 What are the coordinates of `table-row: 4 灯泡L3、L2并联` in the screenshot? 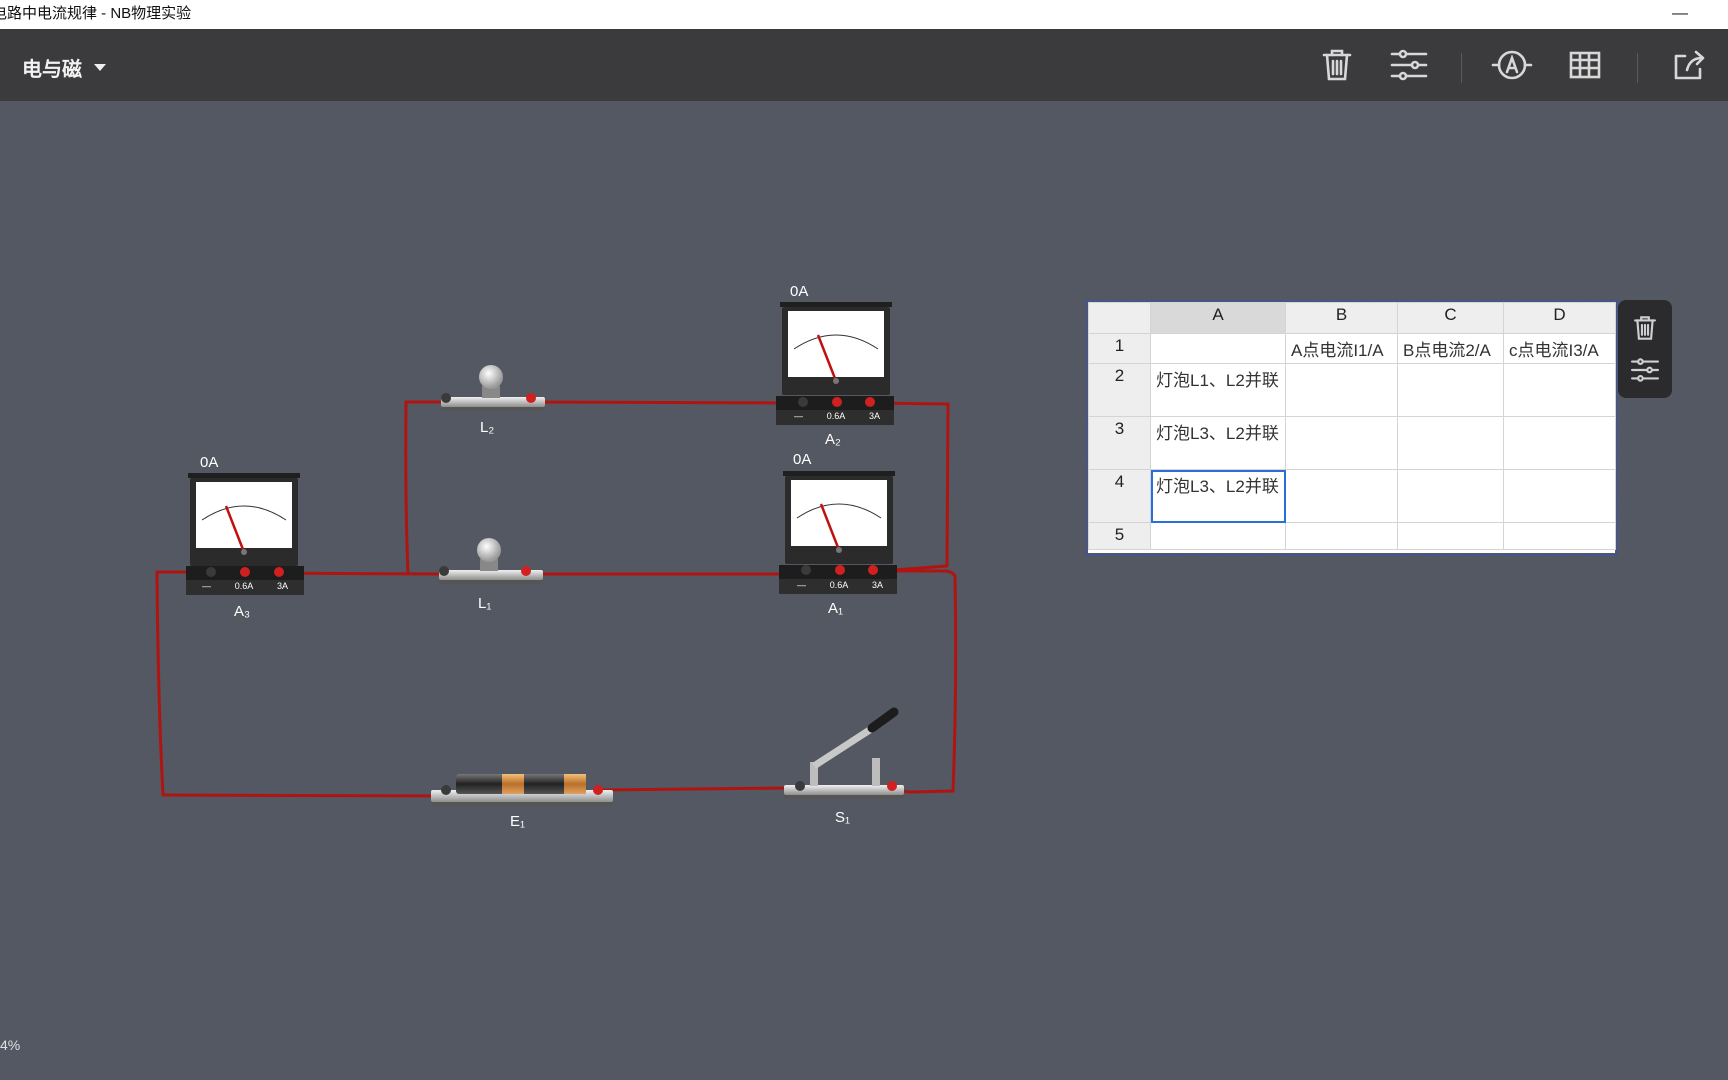 It's located at (1352, 496).